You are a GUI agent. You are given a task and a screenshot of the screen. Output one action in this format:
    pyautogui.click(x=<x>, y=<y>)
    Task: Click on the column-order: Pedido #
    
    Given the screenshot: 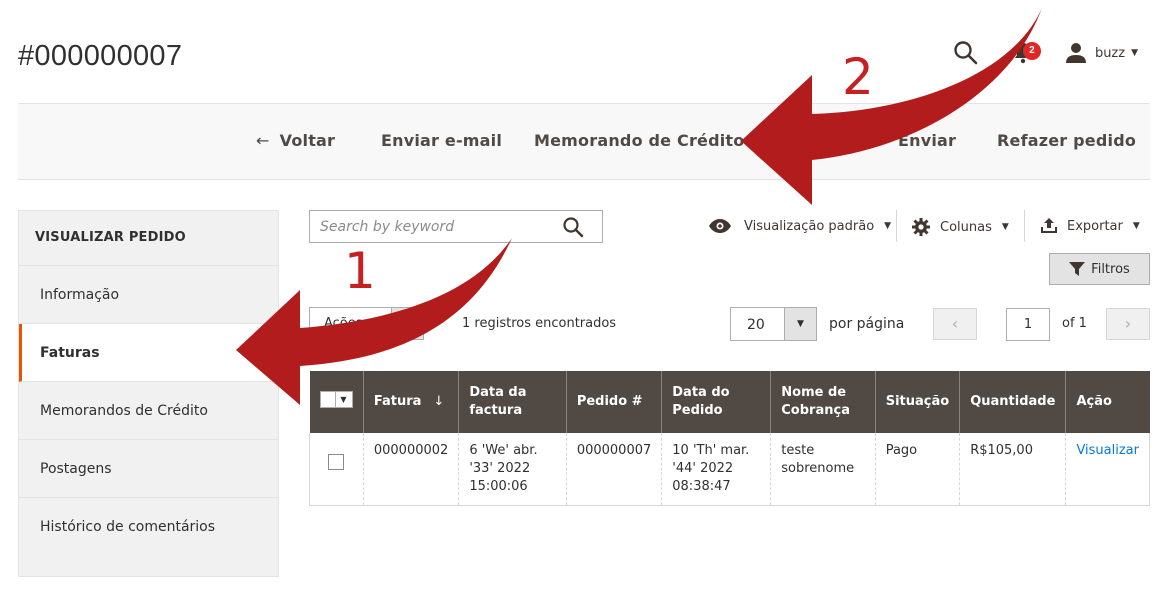 What is the action you would take?
    pyautogui.click(x=613, y=402)
    